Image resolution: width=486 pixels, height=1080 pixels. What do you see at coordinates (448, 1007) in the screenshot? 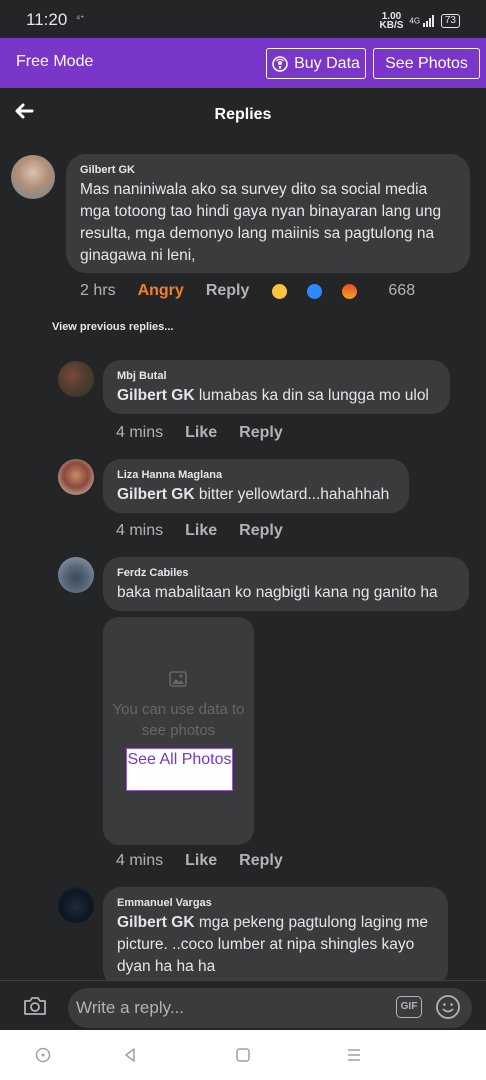
I see `emoji-icon` at bounding box center [448, 1007].